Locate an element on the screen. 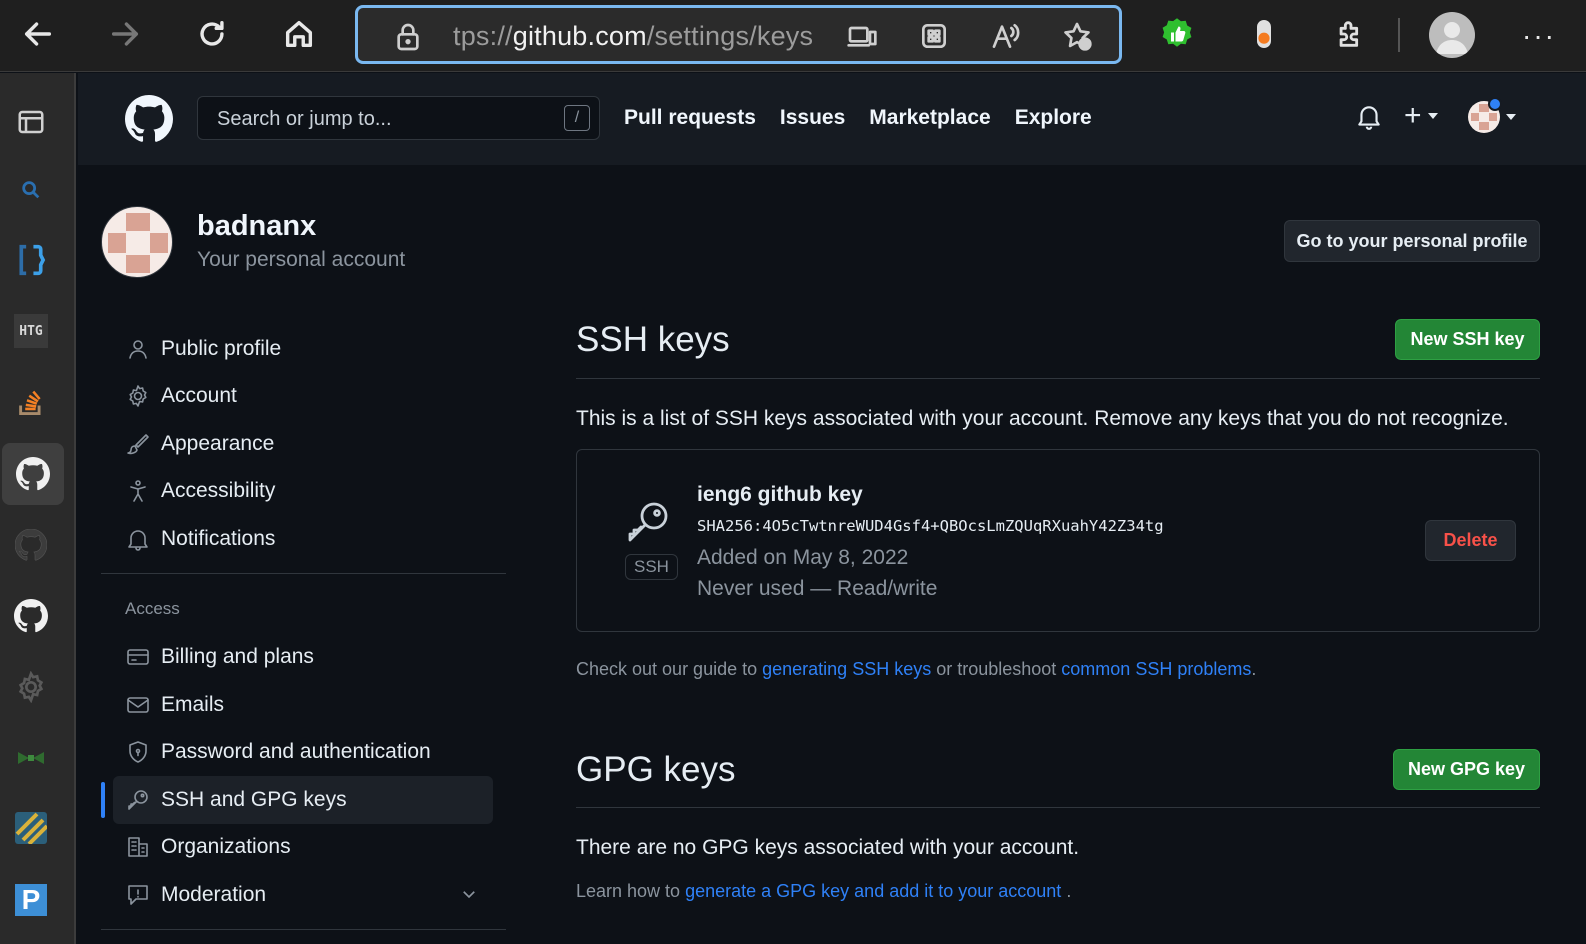 This screenshot has width=1586, height=944. nav-issues: Issues is located at coordinates (812, 118).